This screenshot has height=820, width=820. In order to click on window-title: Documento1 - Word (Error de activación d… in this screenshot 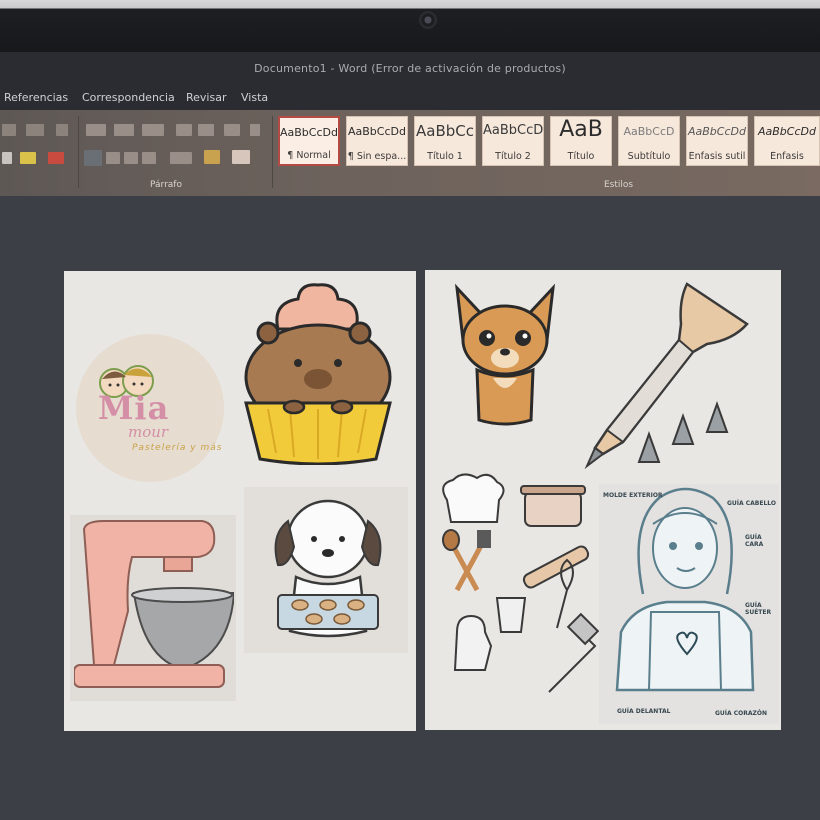, I will do `click(410, 68)`.